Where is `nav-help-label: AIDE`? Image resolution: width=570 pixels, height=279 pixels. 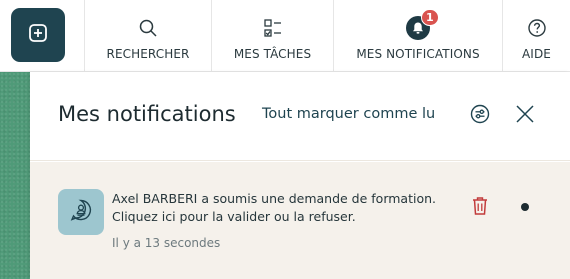
nav-help-label: AIDE is located at coordinates (536, 54).